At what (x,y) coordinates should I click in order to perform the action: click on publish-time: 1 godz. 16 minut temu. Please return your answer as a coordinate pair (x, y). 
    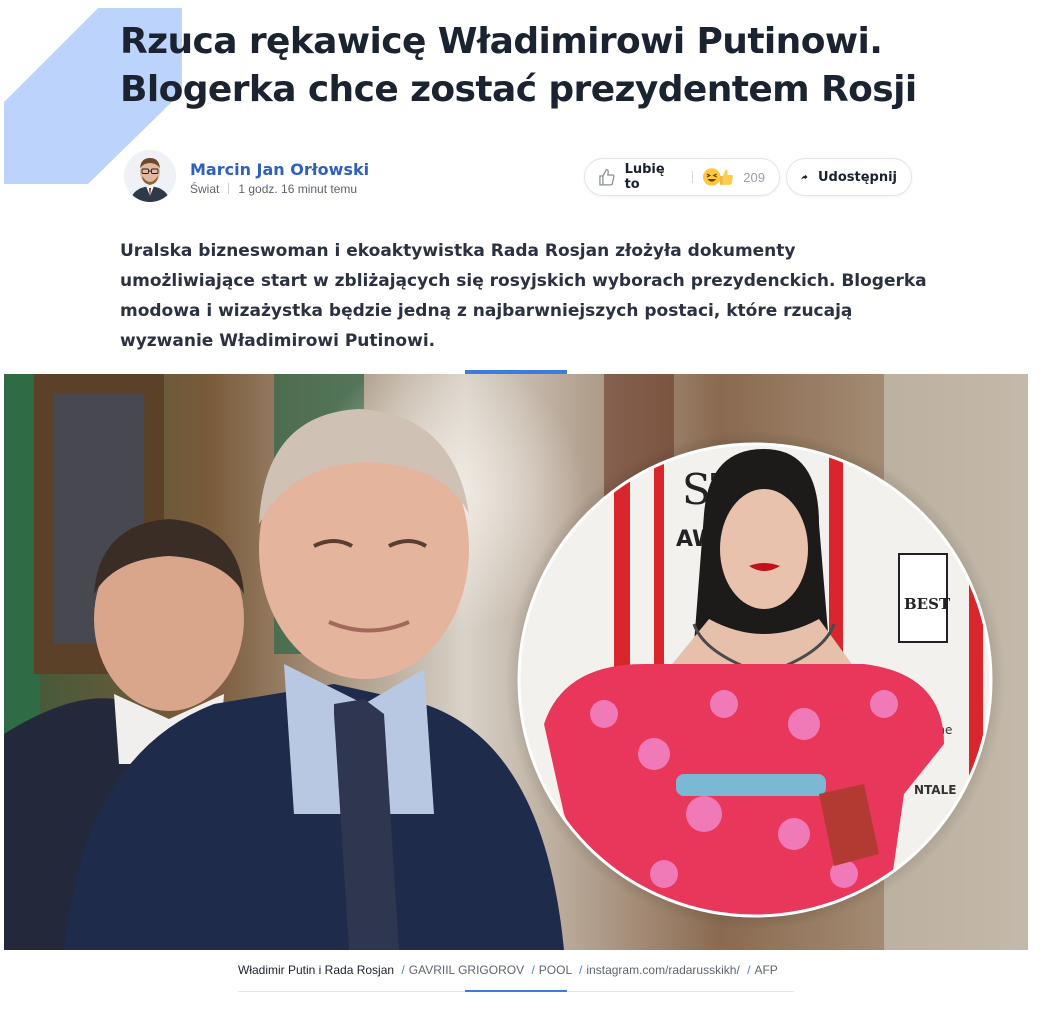
    Looking at the image, I should click on (298, 189).